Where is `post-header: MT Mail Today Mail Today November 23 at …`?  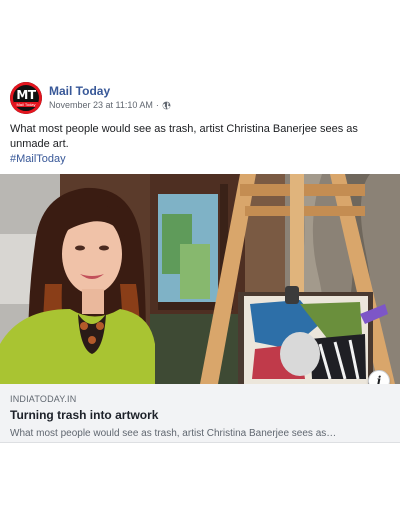 post-header: MT Mail Today Mail Today November 23 at … is located at coordinates (200, 98).